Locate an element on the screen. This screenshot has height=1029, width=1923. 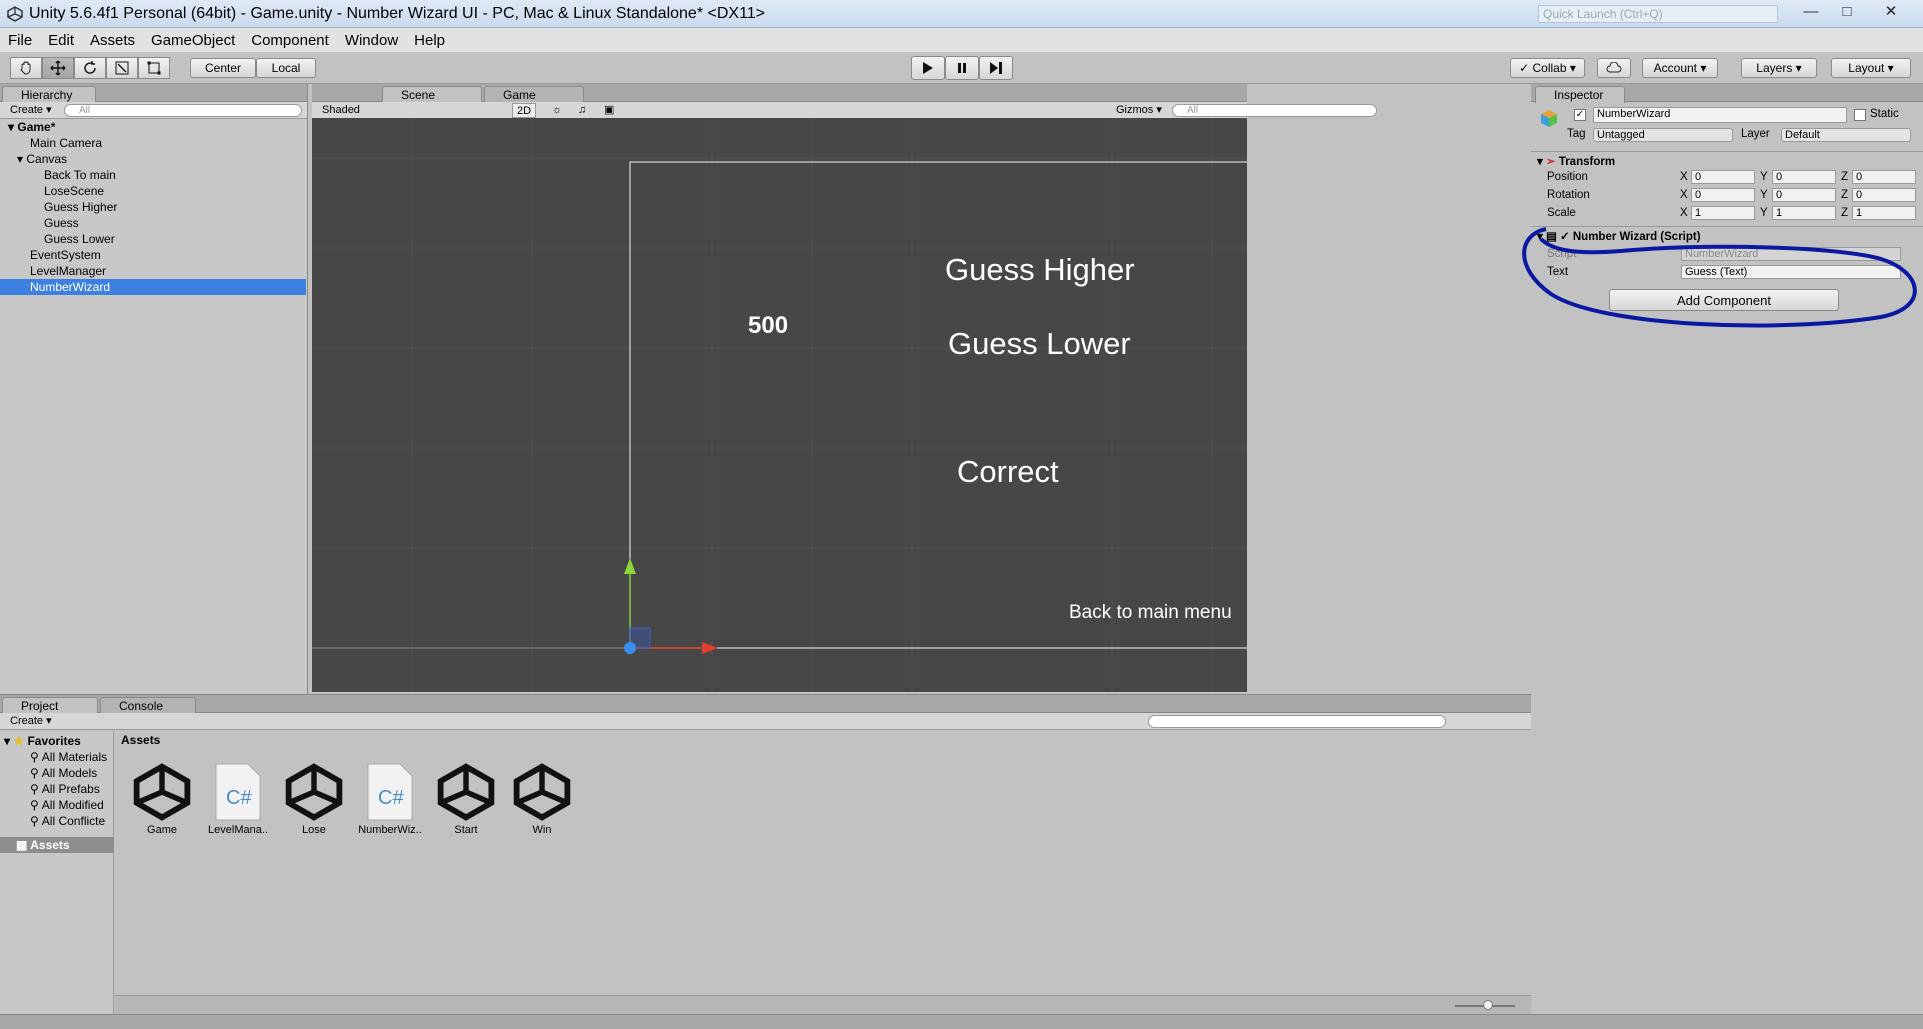
favorite-label: All Models is located at coordinates (69, 773).